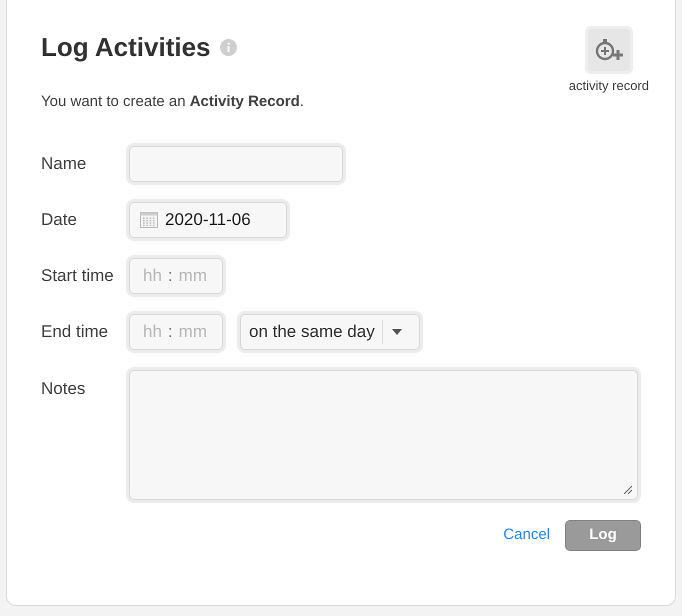  I want to click on field-label: Notes, so click(63, 389).